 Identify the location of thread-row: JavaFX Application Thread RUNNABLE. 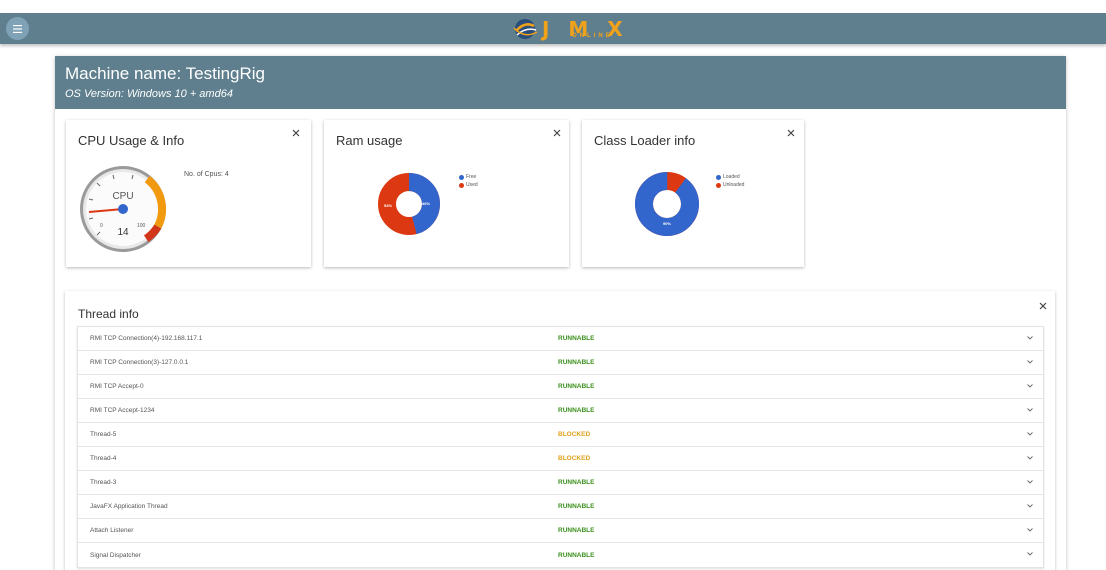
(560, 507).